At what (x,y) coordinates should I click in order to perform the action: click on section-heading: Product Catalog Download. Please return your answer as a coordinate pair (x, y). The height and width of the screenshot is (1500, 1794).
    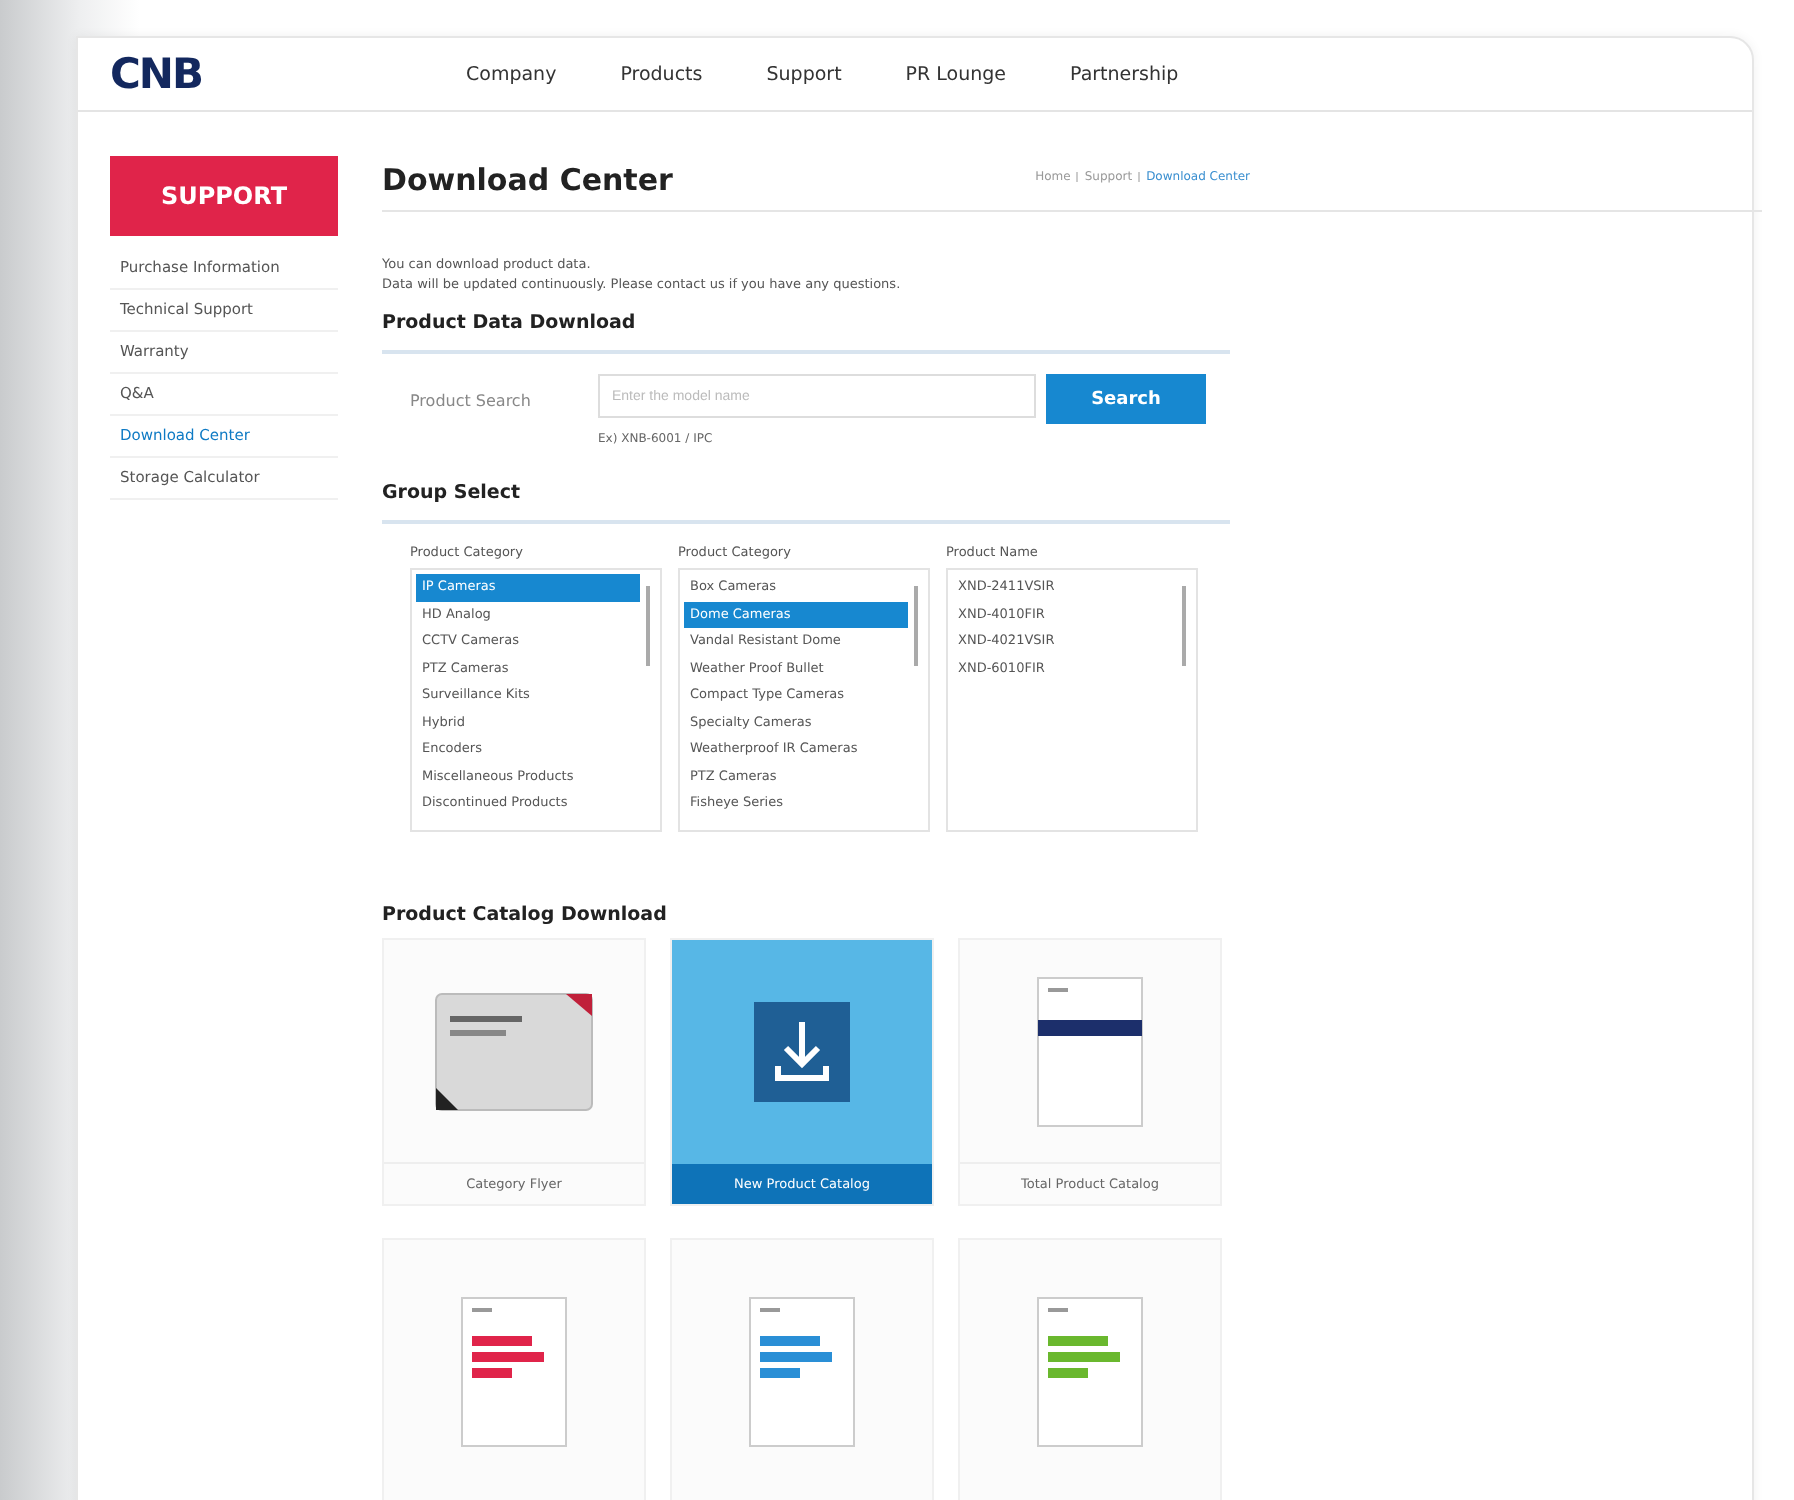
    Looking at the image, I should click on (525, 917).